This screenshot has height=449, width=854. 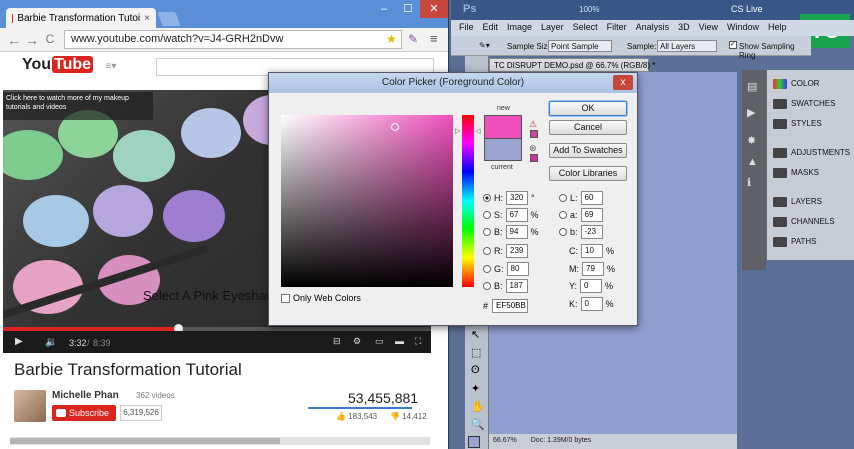 I want to click on youtube-logo: You Tube ≡▾, so click(x=69, y=65).